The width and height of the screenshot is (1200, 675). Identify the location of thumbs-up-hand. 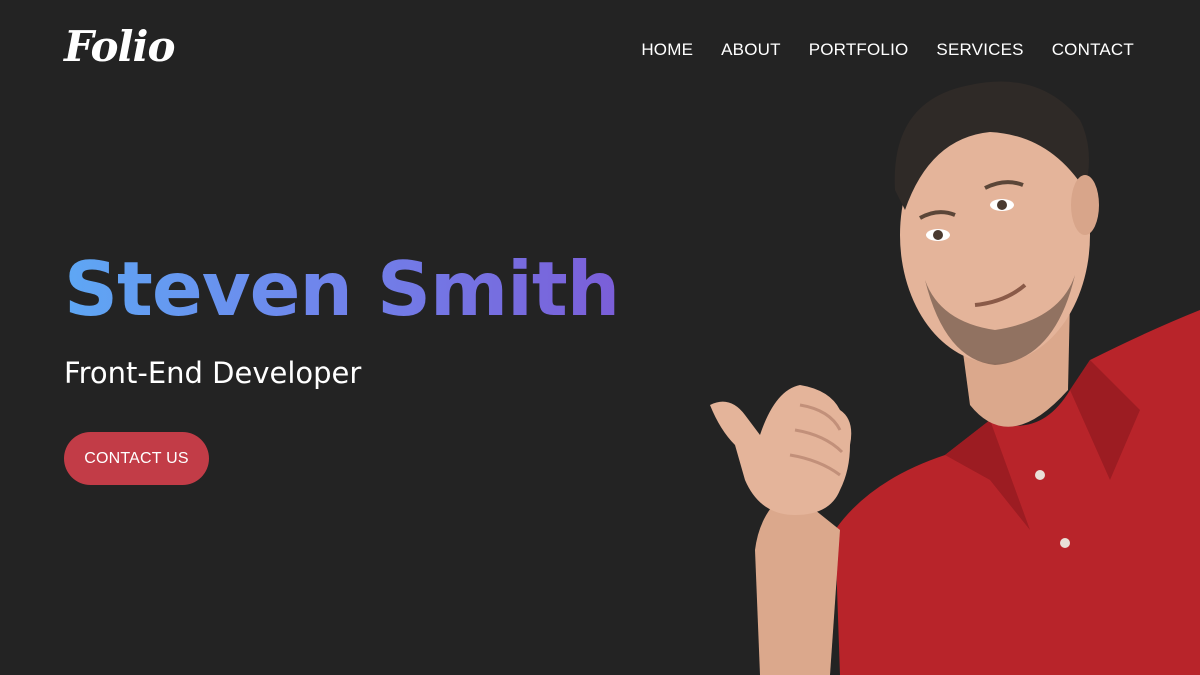
(781, 450).